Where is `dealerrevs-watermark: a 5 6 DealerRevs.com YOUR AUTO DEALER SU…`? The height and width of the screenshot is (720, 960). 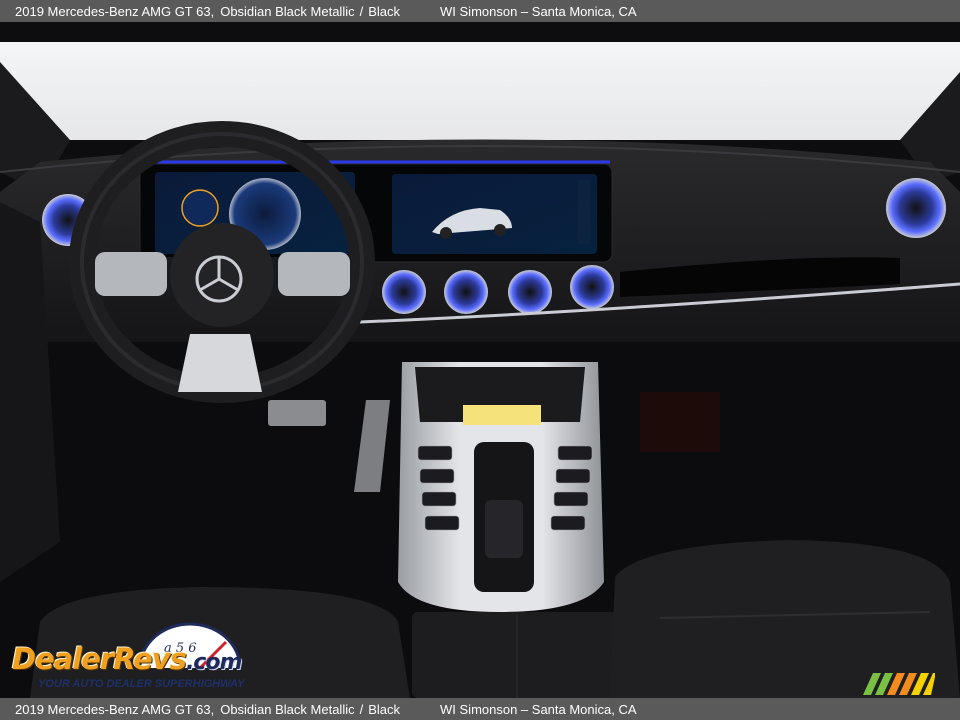
dealerrevs-watermark: a 5 6 DealerRevs.com YOUR AUTO DEALER SU… is located at coordinates (140, 658).